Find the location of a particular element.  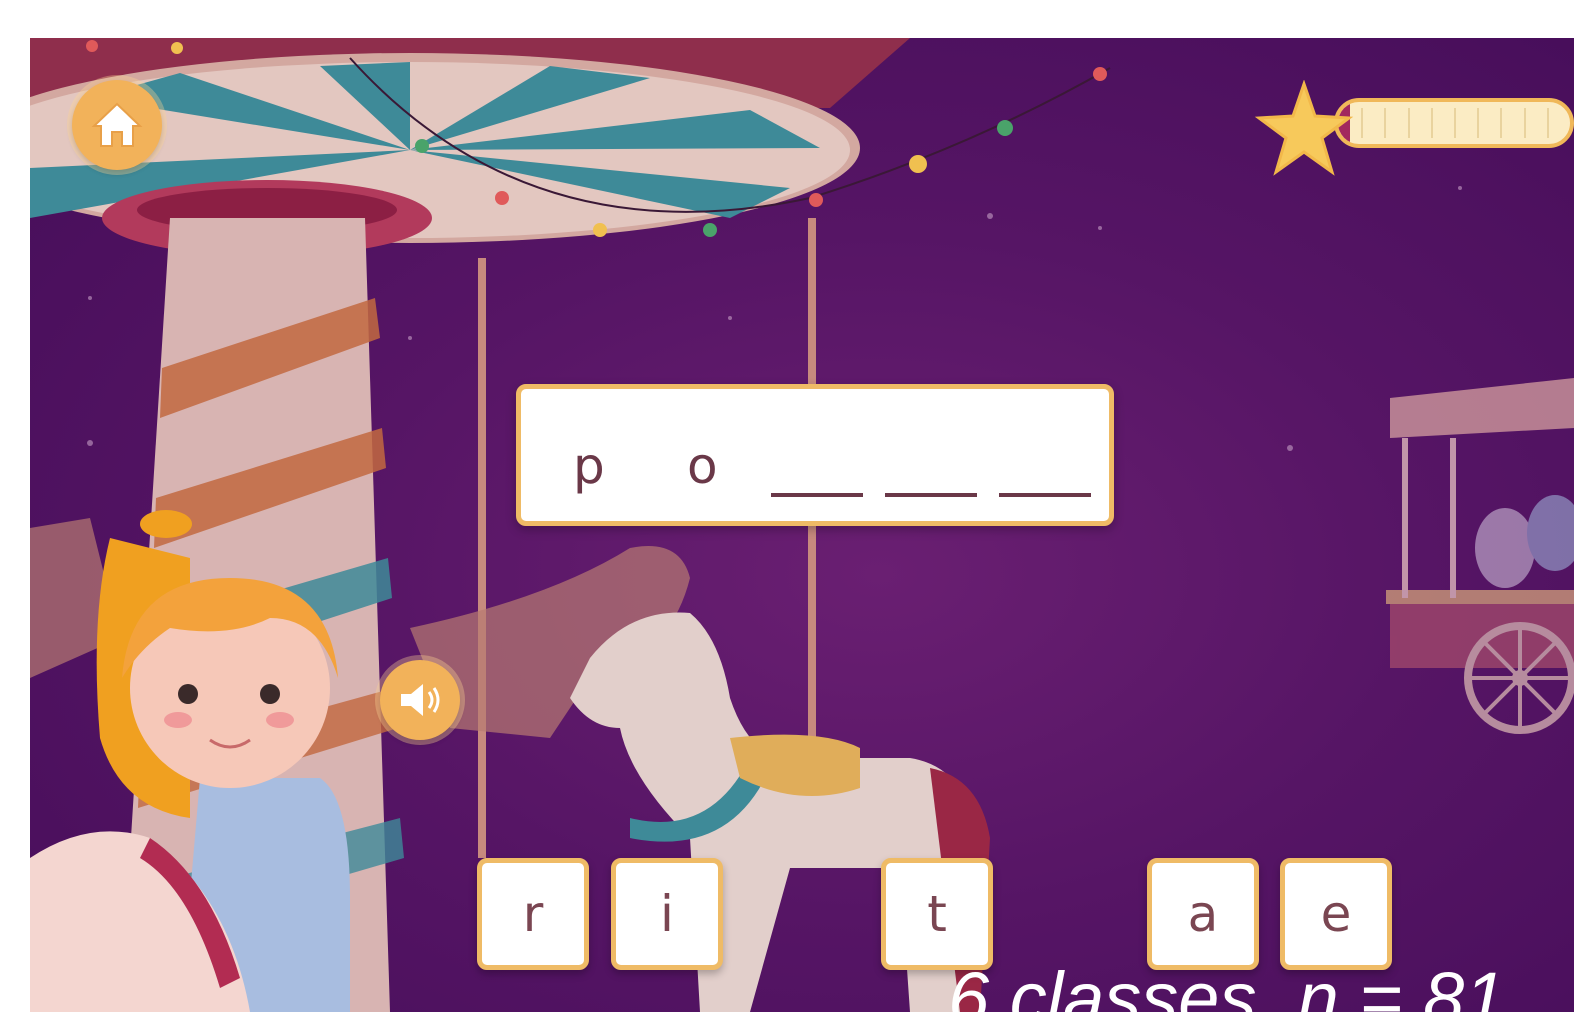

letter-tile-i: i is located at coordinates (667, 914).